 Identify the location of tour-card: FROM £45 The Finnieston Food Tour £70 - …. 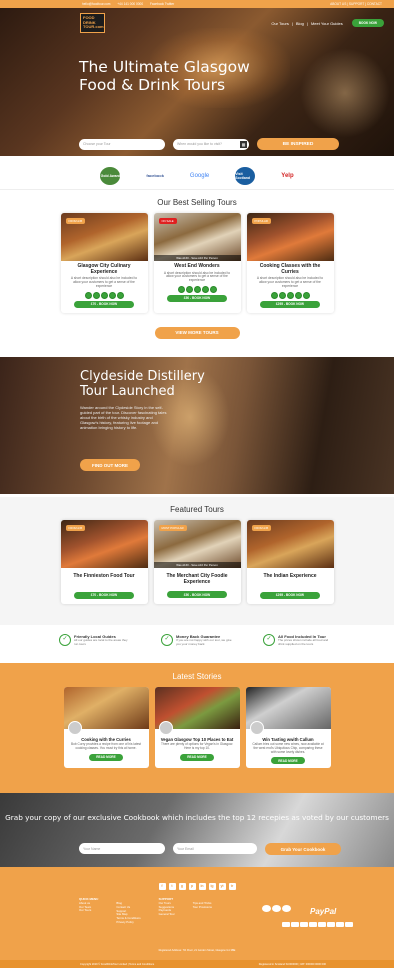
(104, 562).